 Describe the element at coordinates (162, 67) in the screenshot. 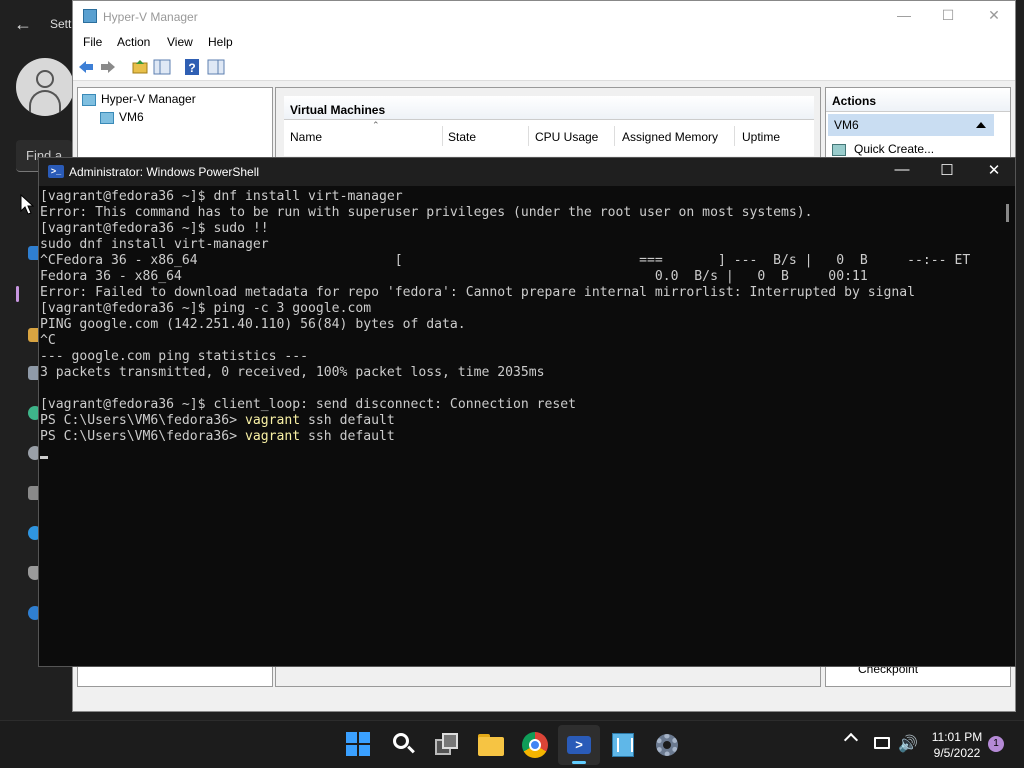

I see `show-hide-tree-icon` at that location.